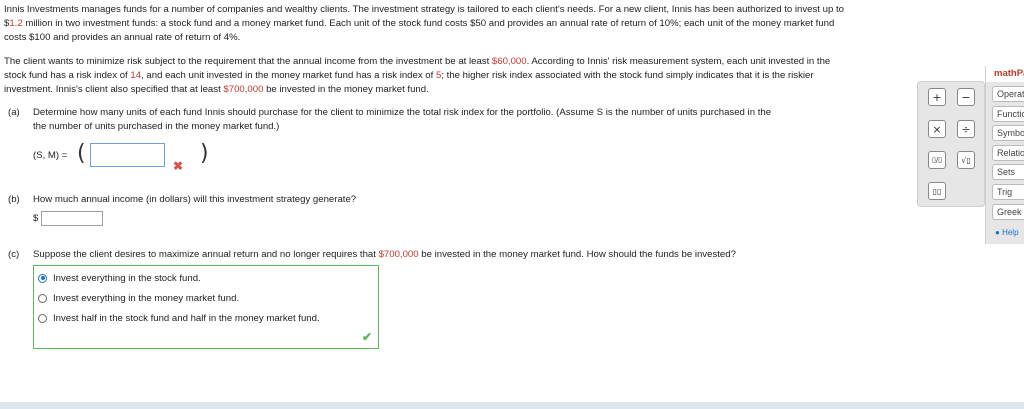  I want to click on exponent-button: ▯▯, so click(937, 191).